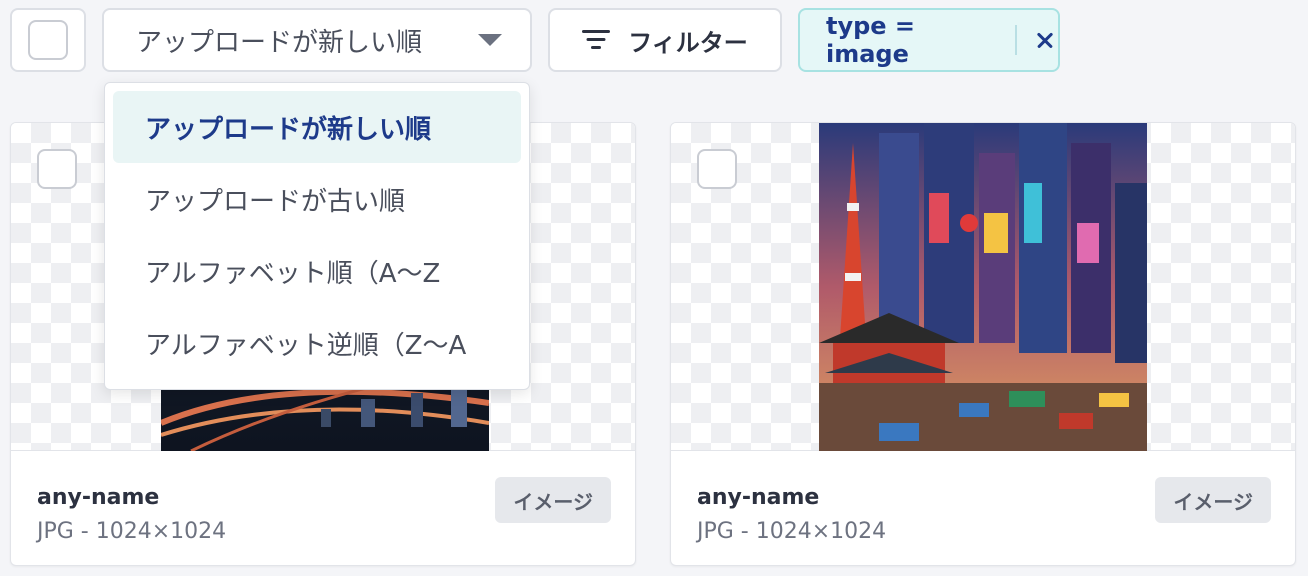 This screenshot has height=576, width=1308. What do you see at coordinates (596, 40) in the screenshot?
I see `filter-icon` at bounding box center [596, 40].